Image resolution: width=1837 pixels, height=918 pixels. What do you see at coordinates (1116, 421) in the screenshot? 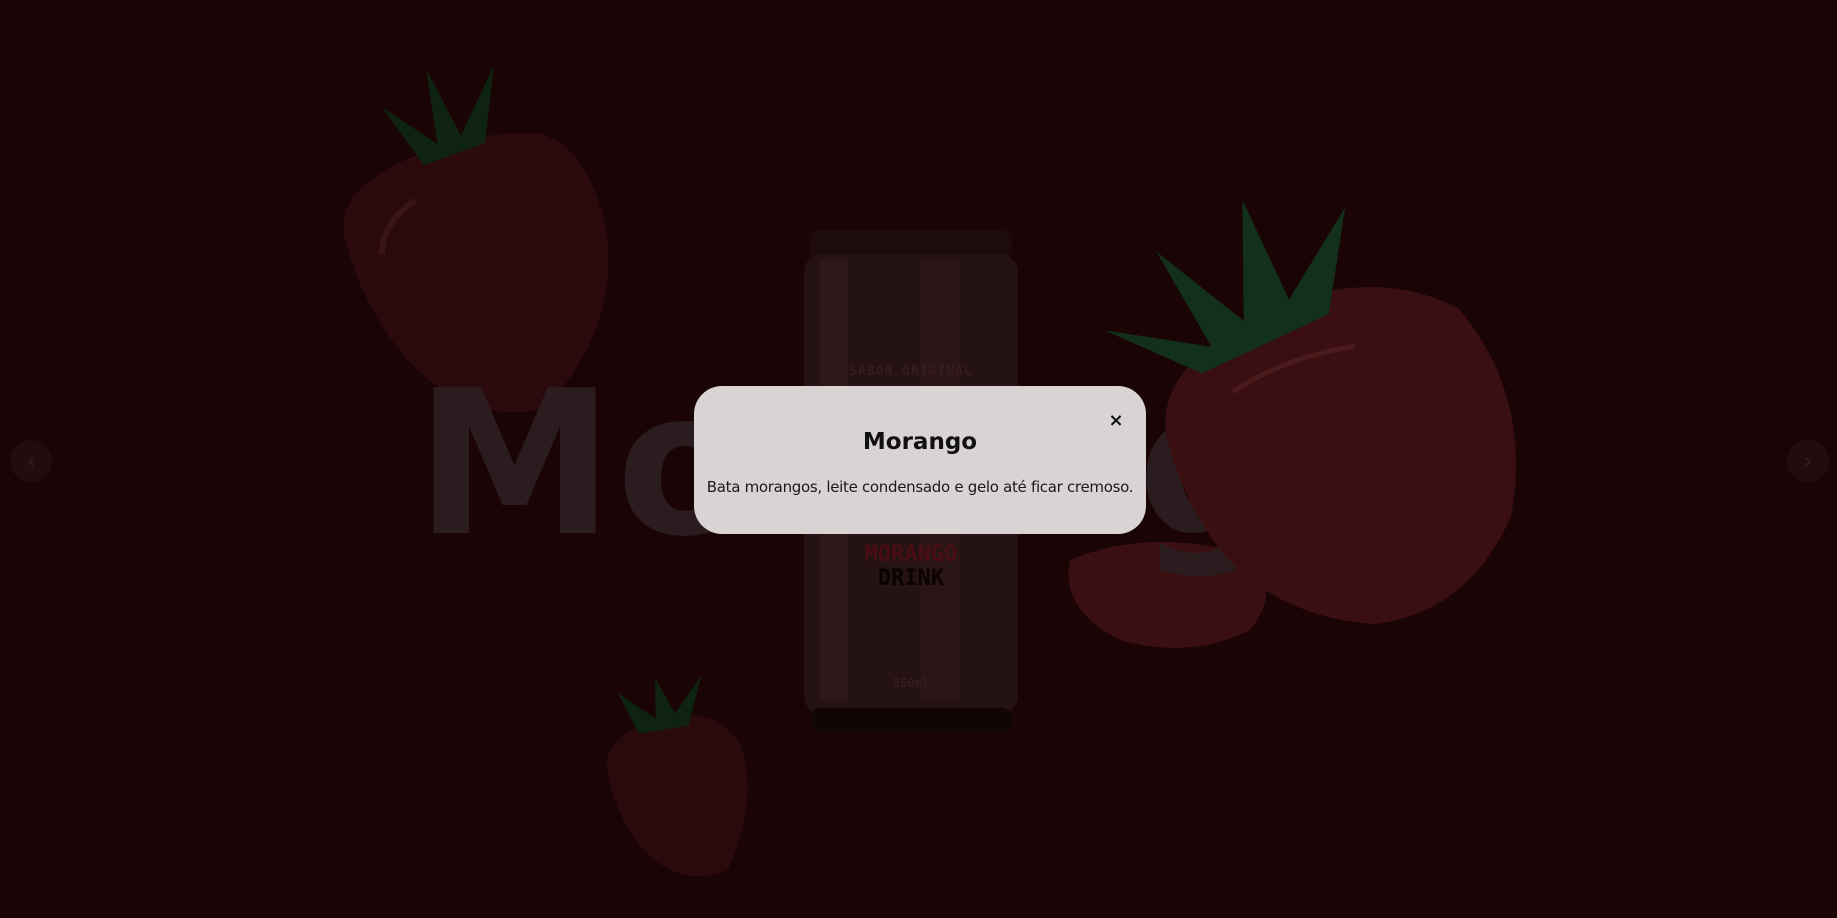
I see `close-icon: ×` at bounding box center [1116, 421].